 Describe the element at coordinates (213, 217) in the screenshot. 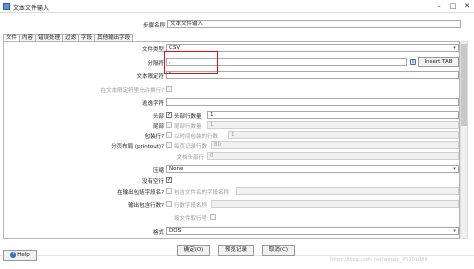

I see `rownum-by-file-checkbox` at that location.